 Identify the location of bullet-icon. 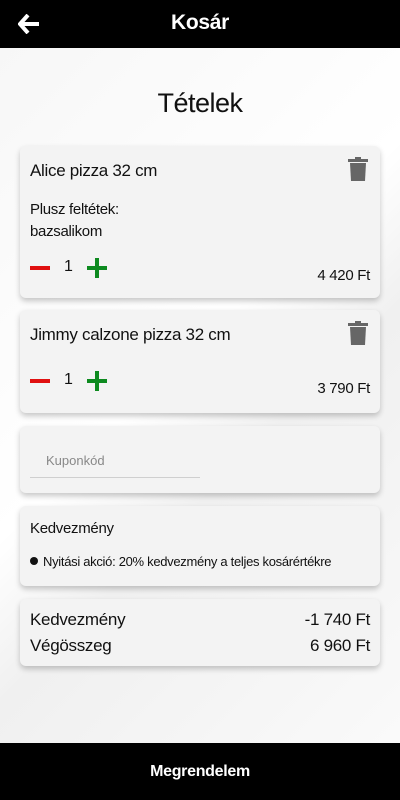
(34, 561).